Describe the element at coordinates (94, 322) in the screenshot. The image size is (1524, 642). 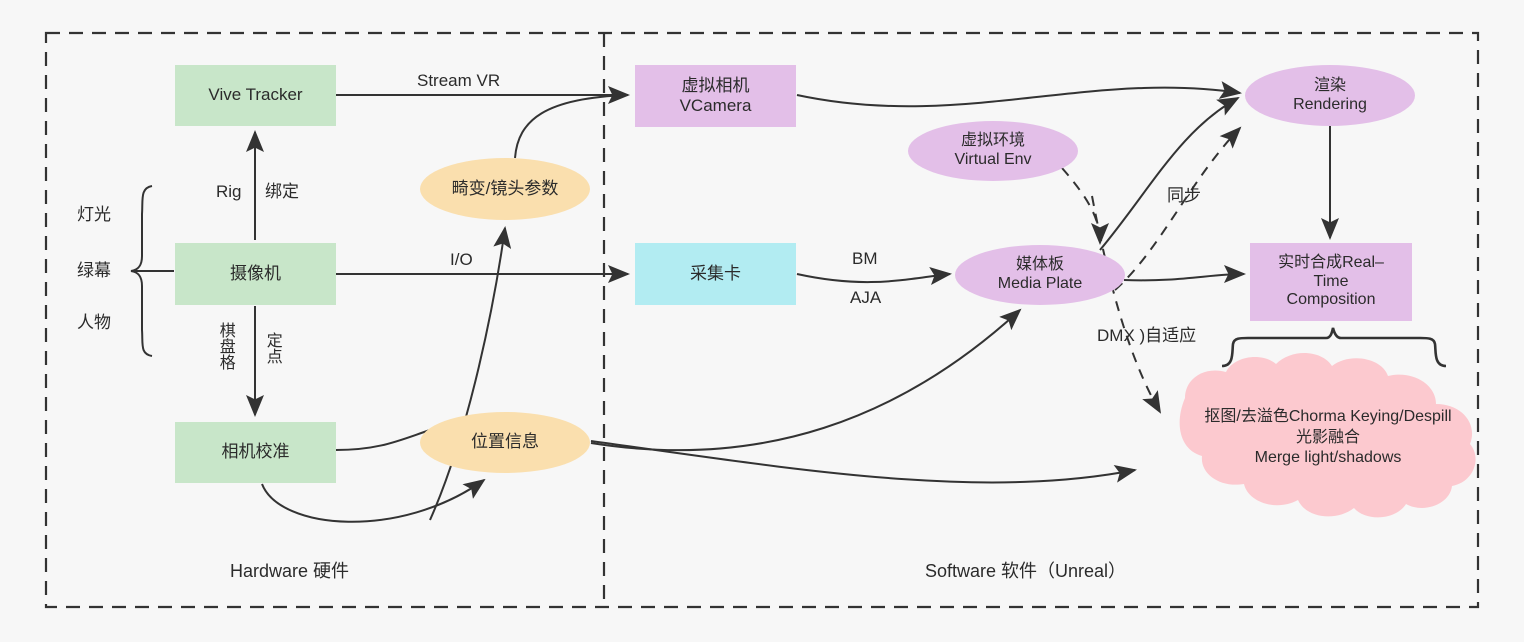
I see `input-label-subject: 人物` at that location.